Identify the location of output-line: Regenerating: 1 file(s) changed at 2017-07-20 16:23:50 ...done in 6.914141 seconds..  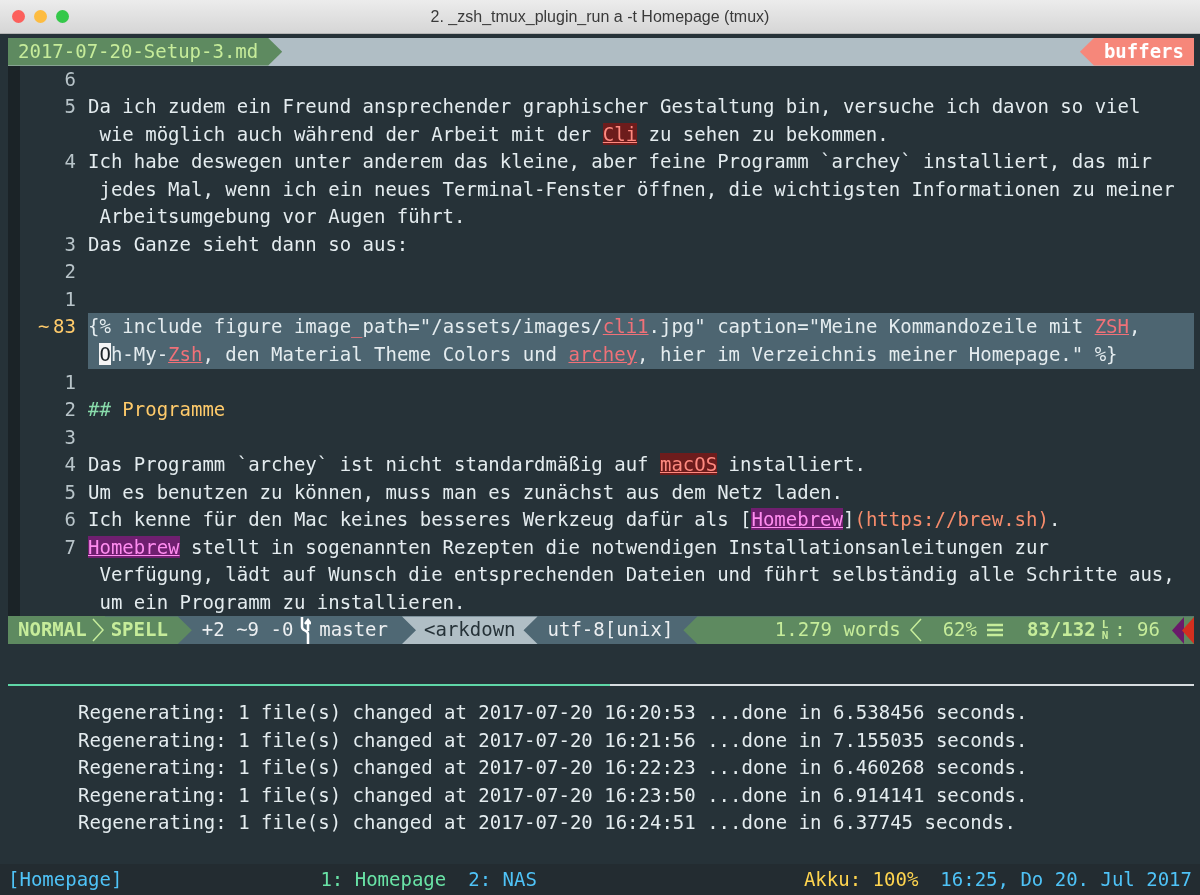
(553, 795).